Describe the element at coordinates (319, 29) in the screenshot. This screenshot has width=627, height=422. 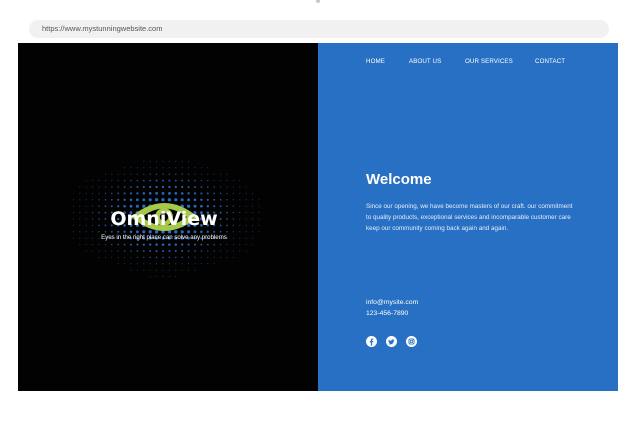
I see `address-bar: https://www.mystunningwebsite.com` at that location.